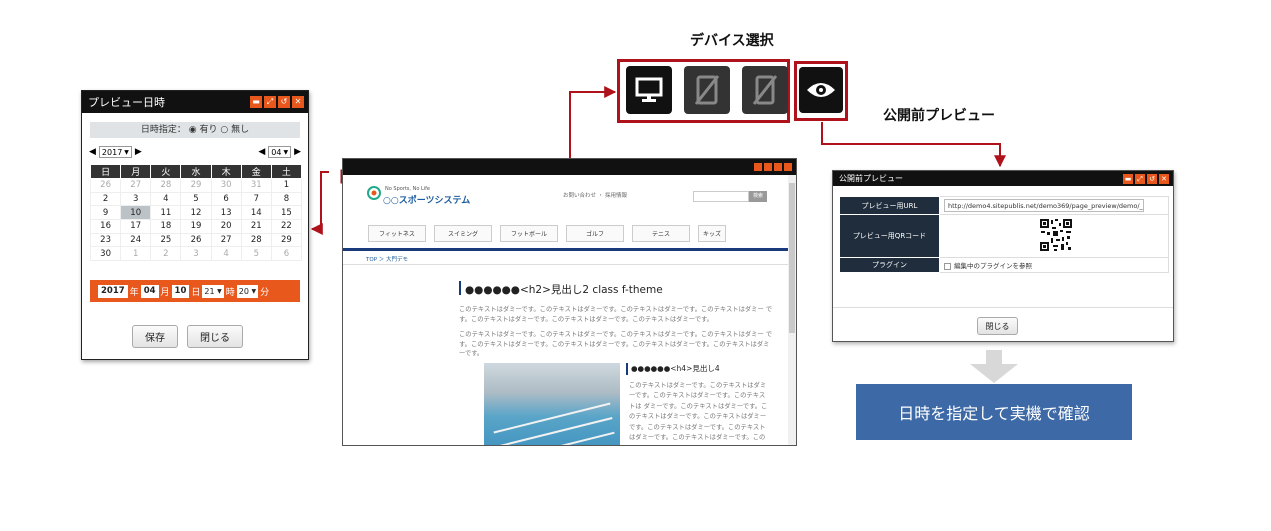  I want to click on dt-year-field: 2017, so click(113, 291).